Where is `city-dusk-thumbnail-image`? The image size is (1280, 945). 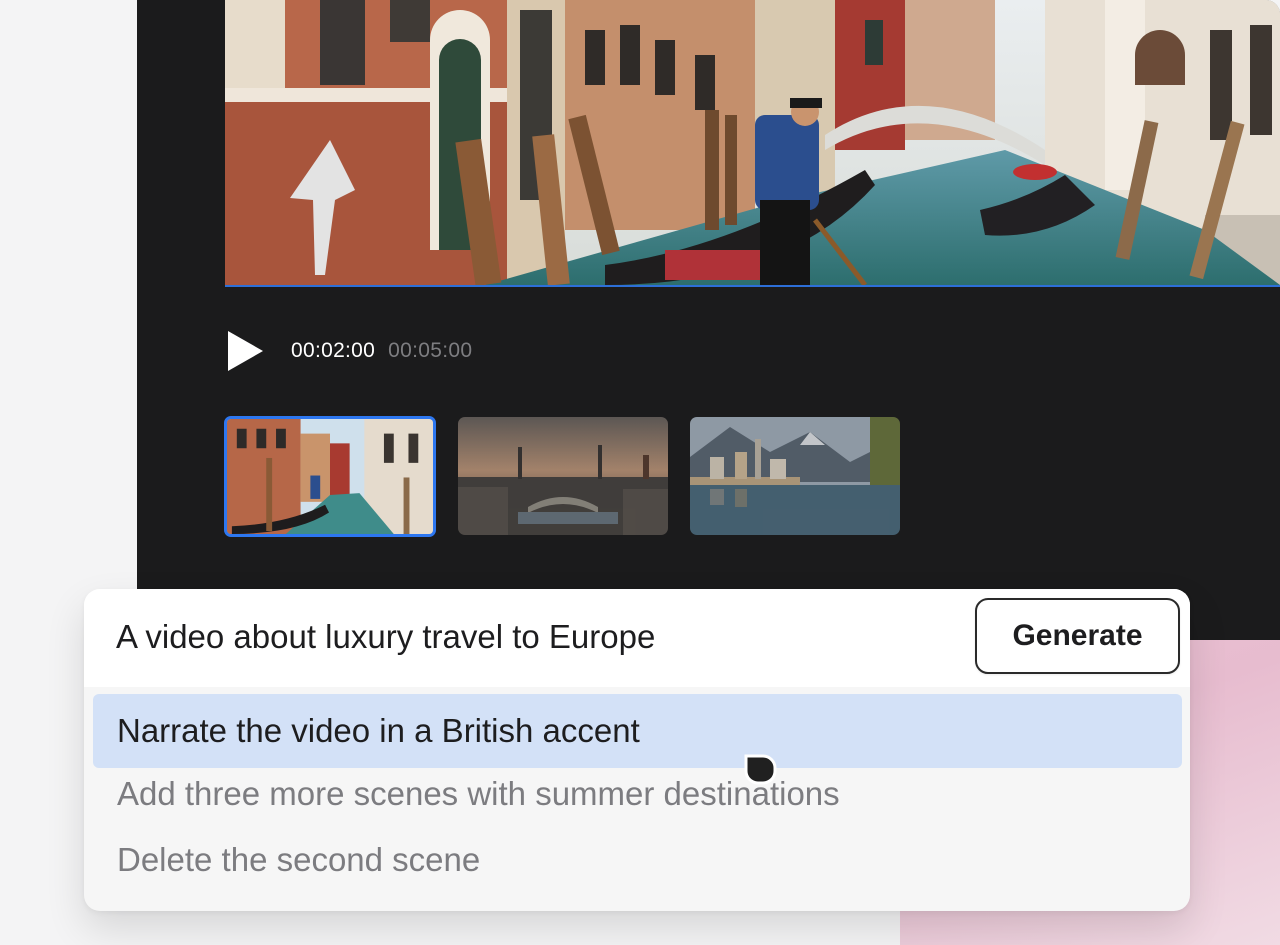
city-dusk-thumbnail-image is located at coordinates (563, 476).